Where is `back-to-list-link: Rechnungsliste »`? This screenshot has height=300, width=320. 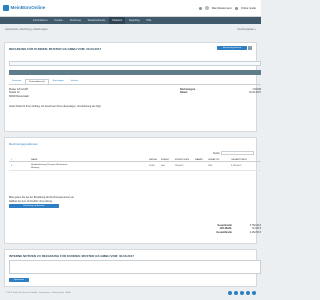 back-to-list-link: Rechnungsliste » is located at coordinates (247, 29).